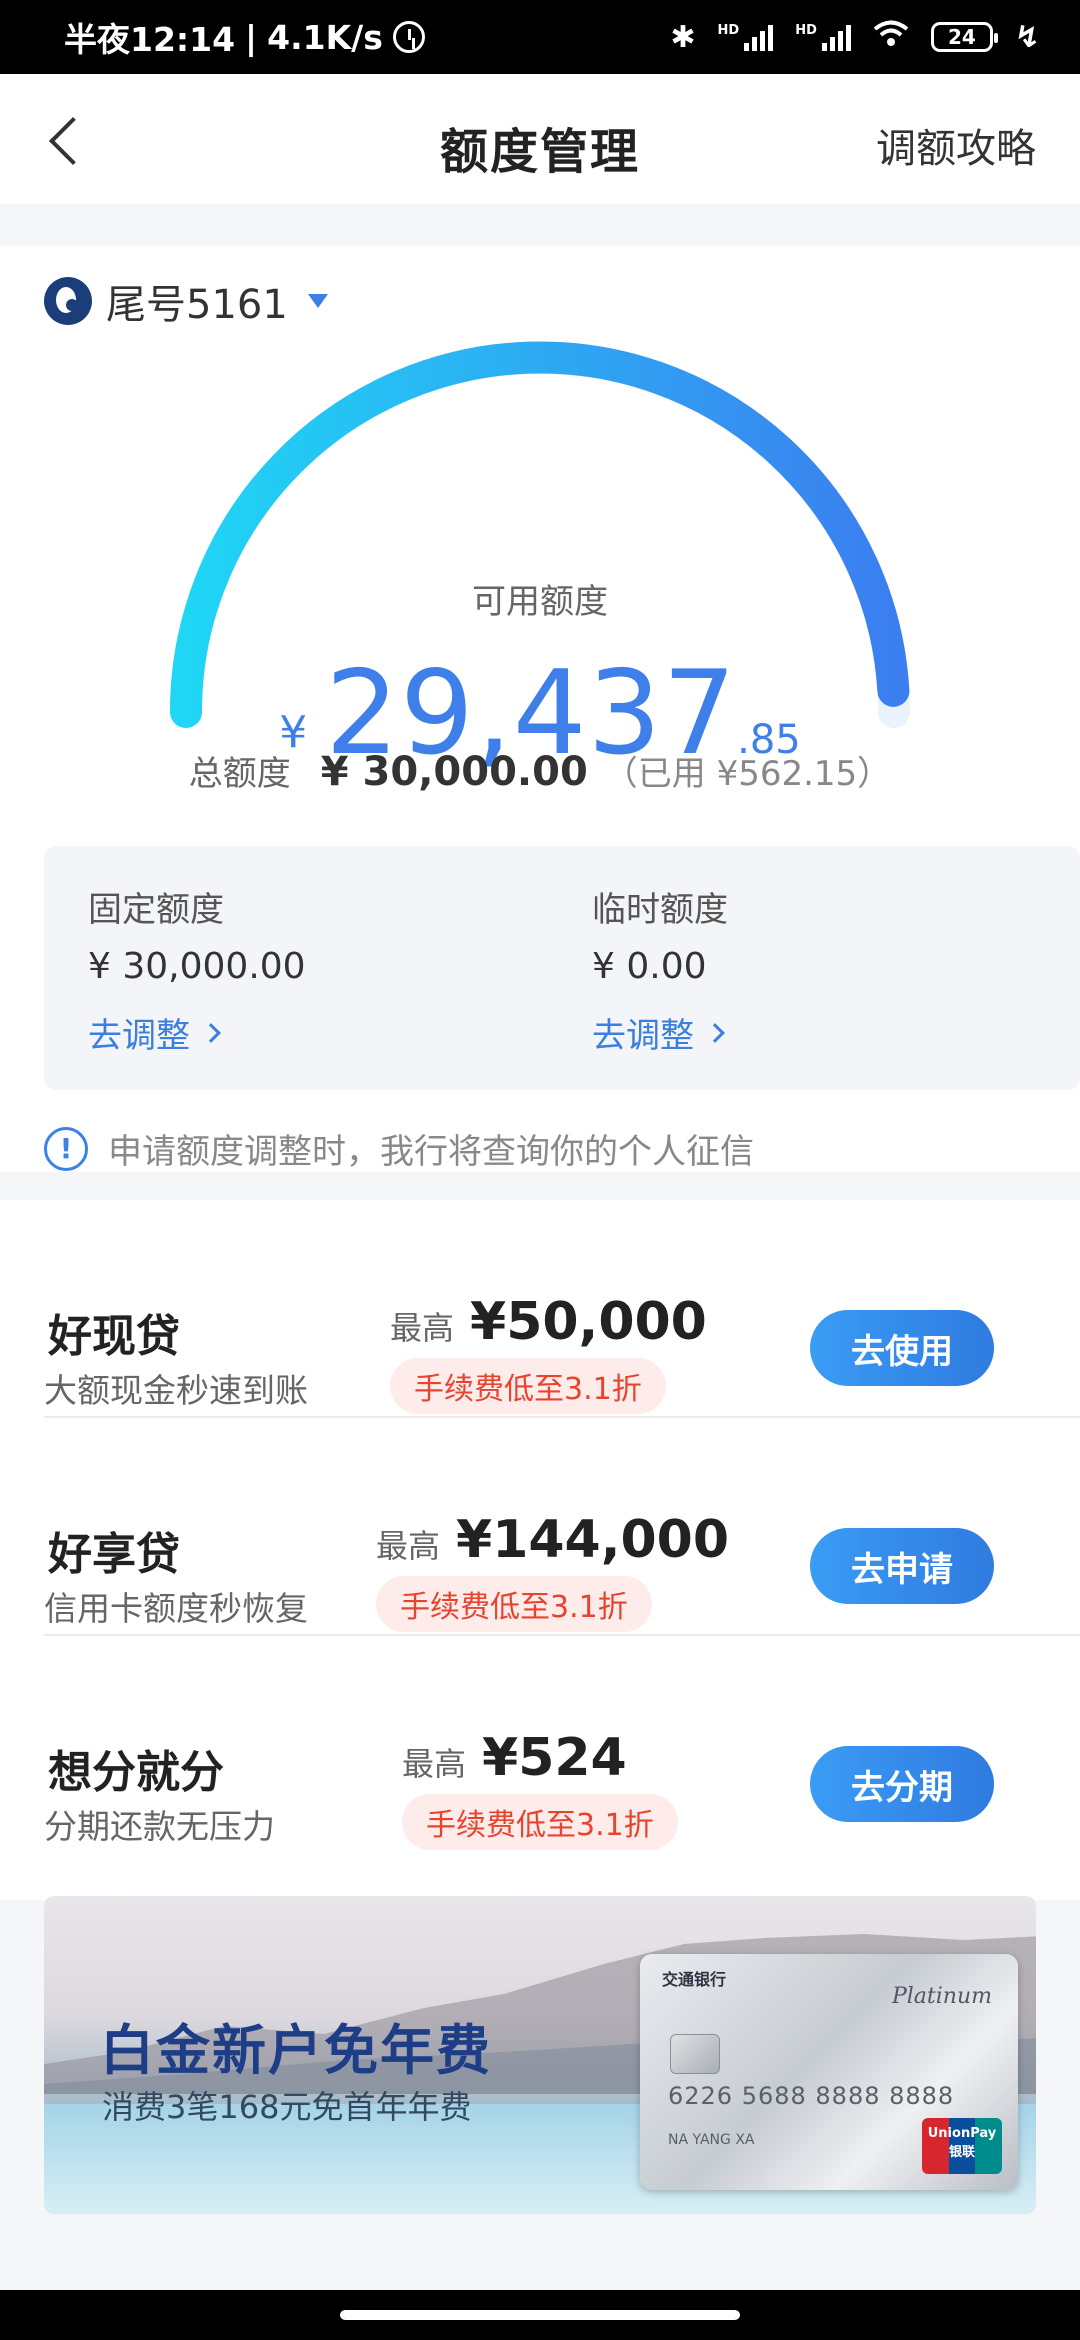 The width and height of the screenshot is (1080, 2340). What do you see at coordinates (68, 301) in the screenshot?
I see `bank-logo-icon` at bounding box center [68, 301].